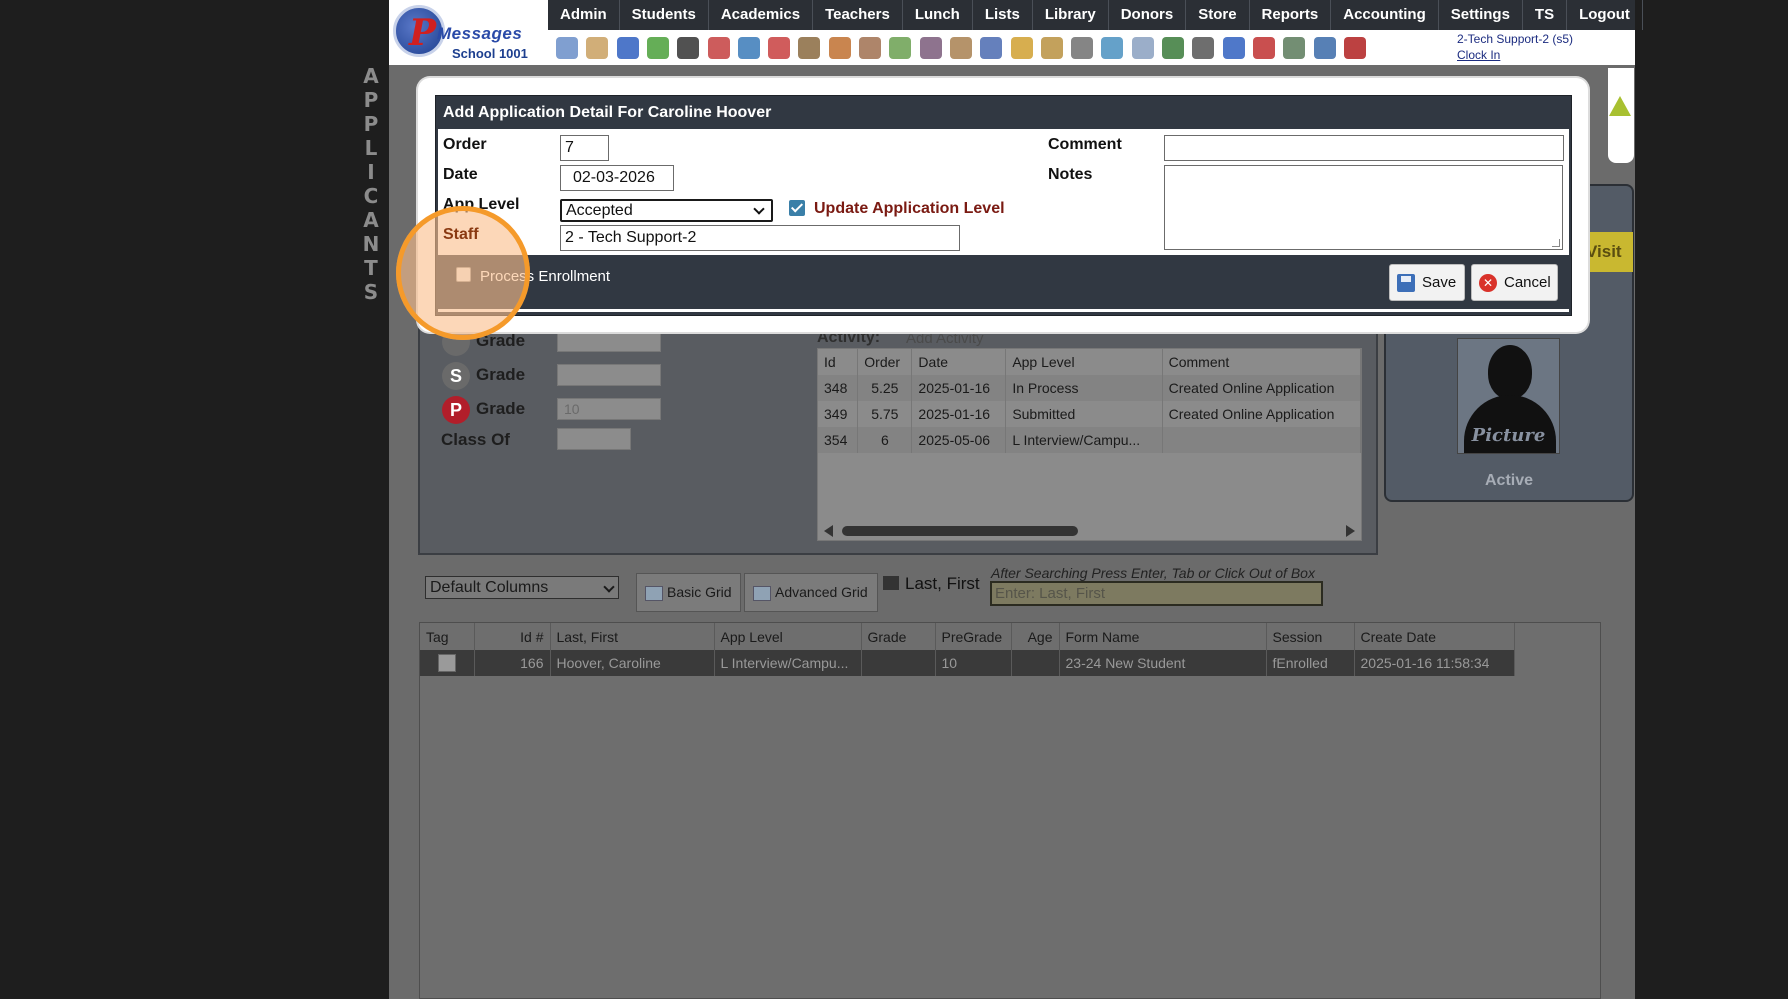 This screenshot has width=1788, height=999. Describe the element at coordinates (788, 636) in the screenshot. I see `grid-column-header: App Level` at that location.